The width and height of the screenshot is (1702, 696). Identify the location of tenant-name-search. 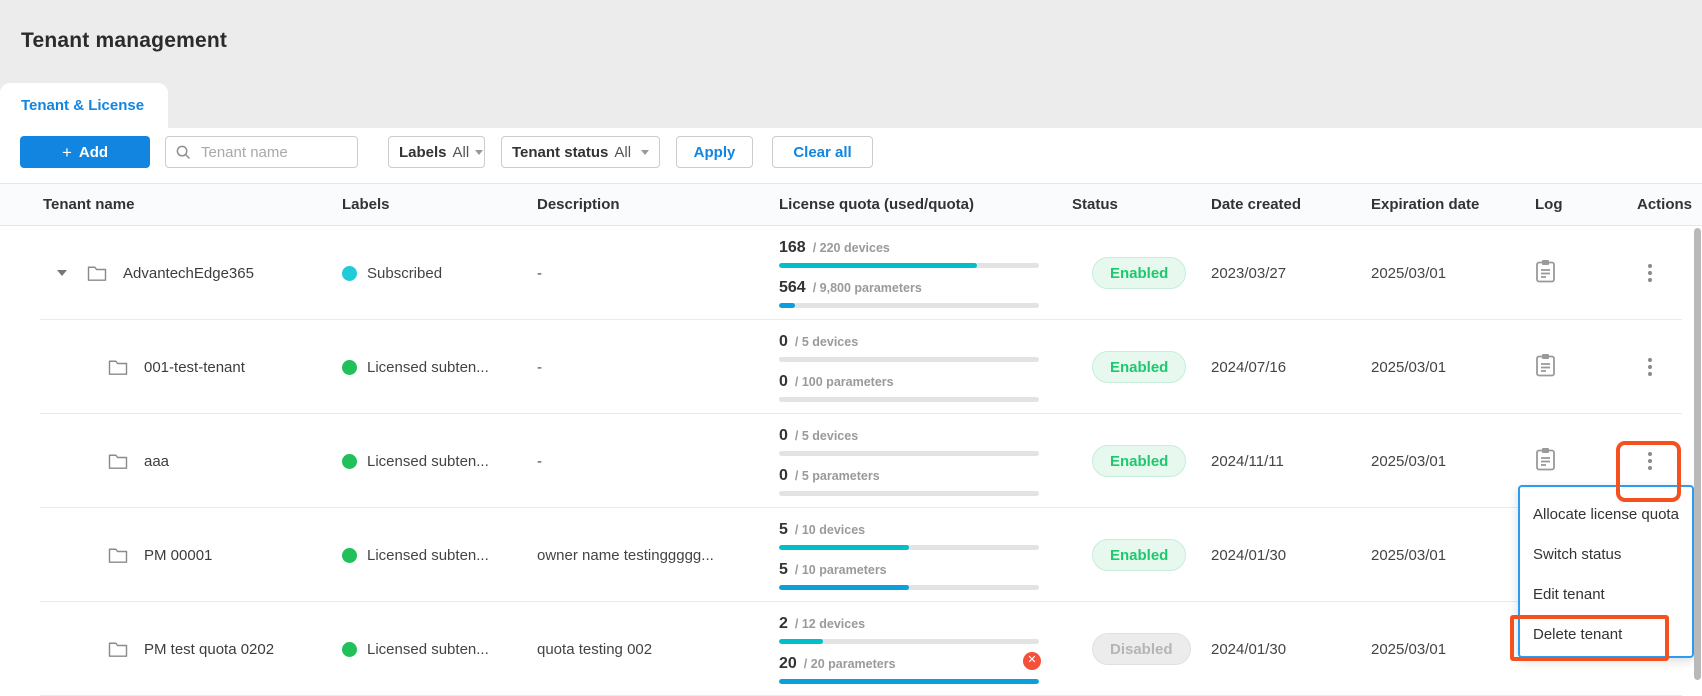
(261, 152).